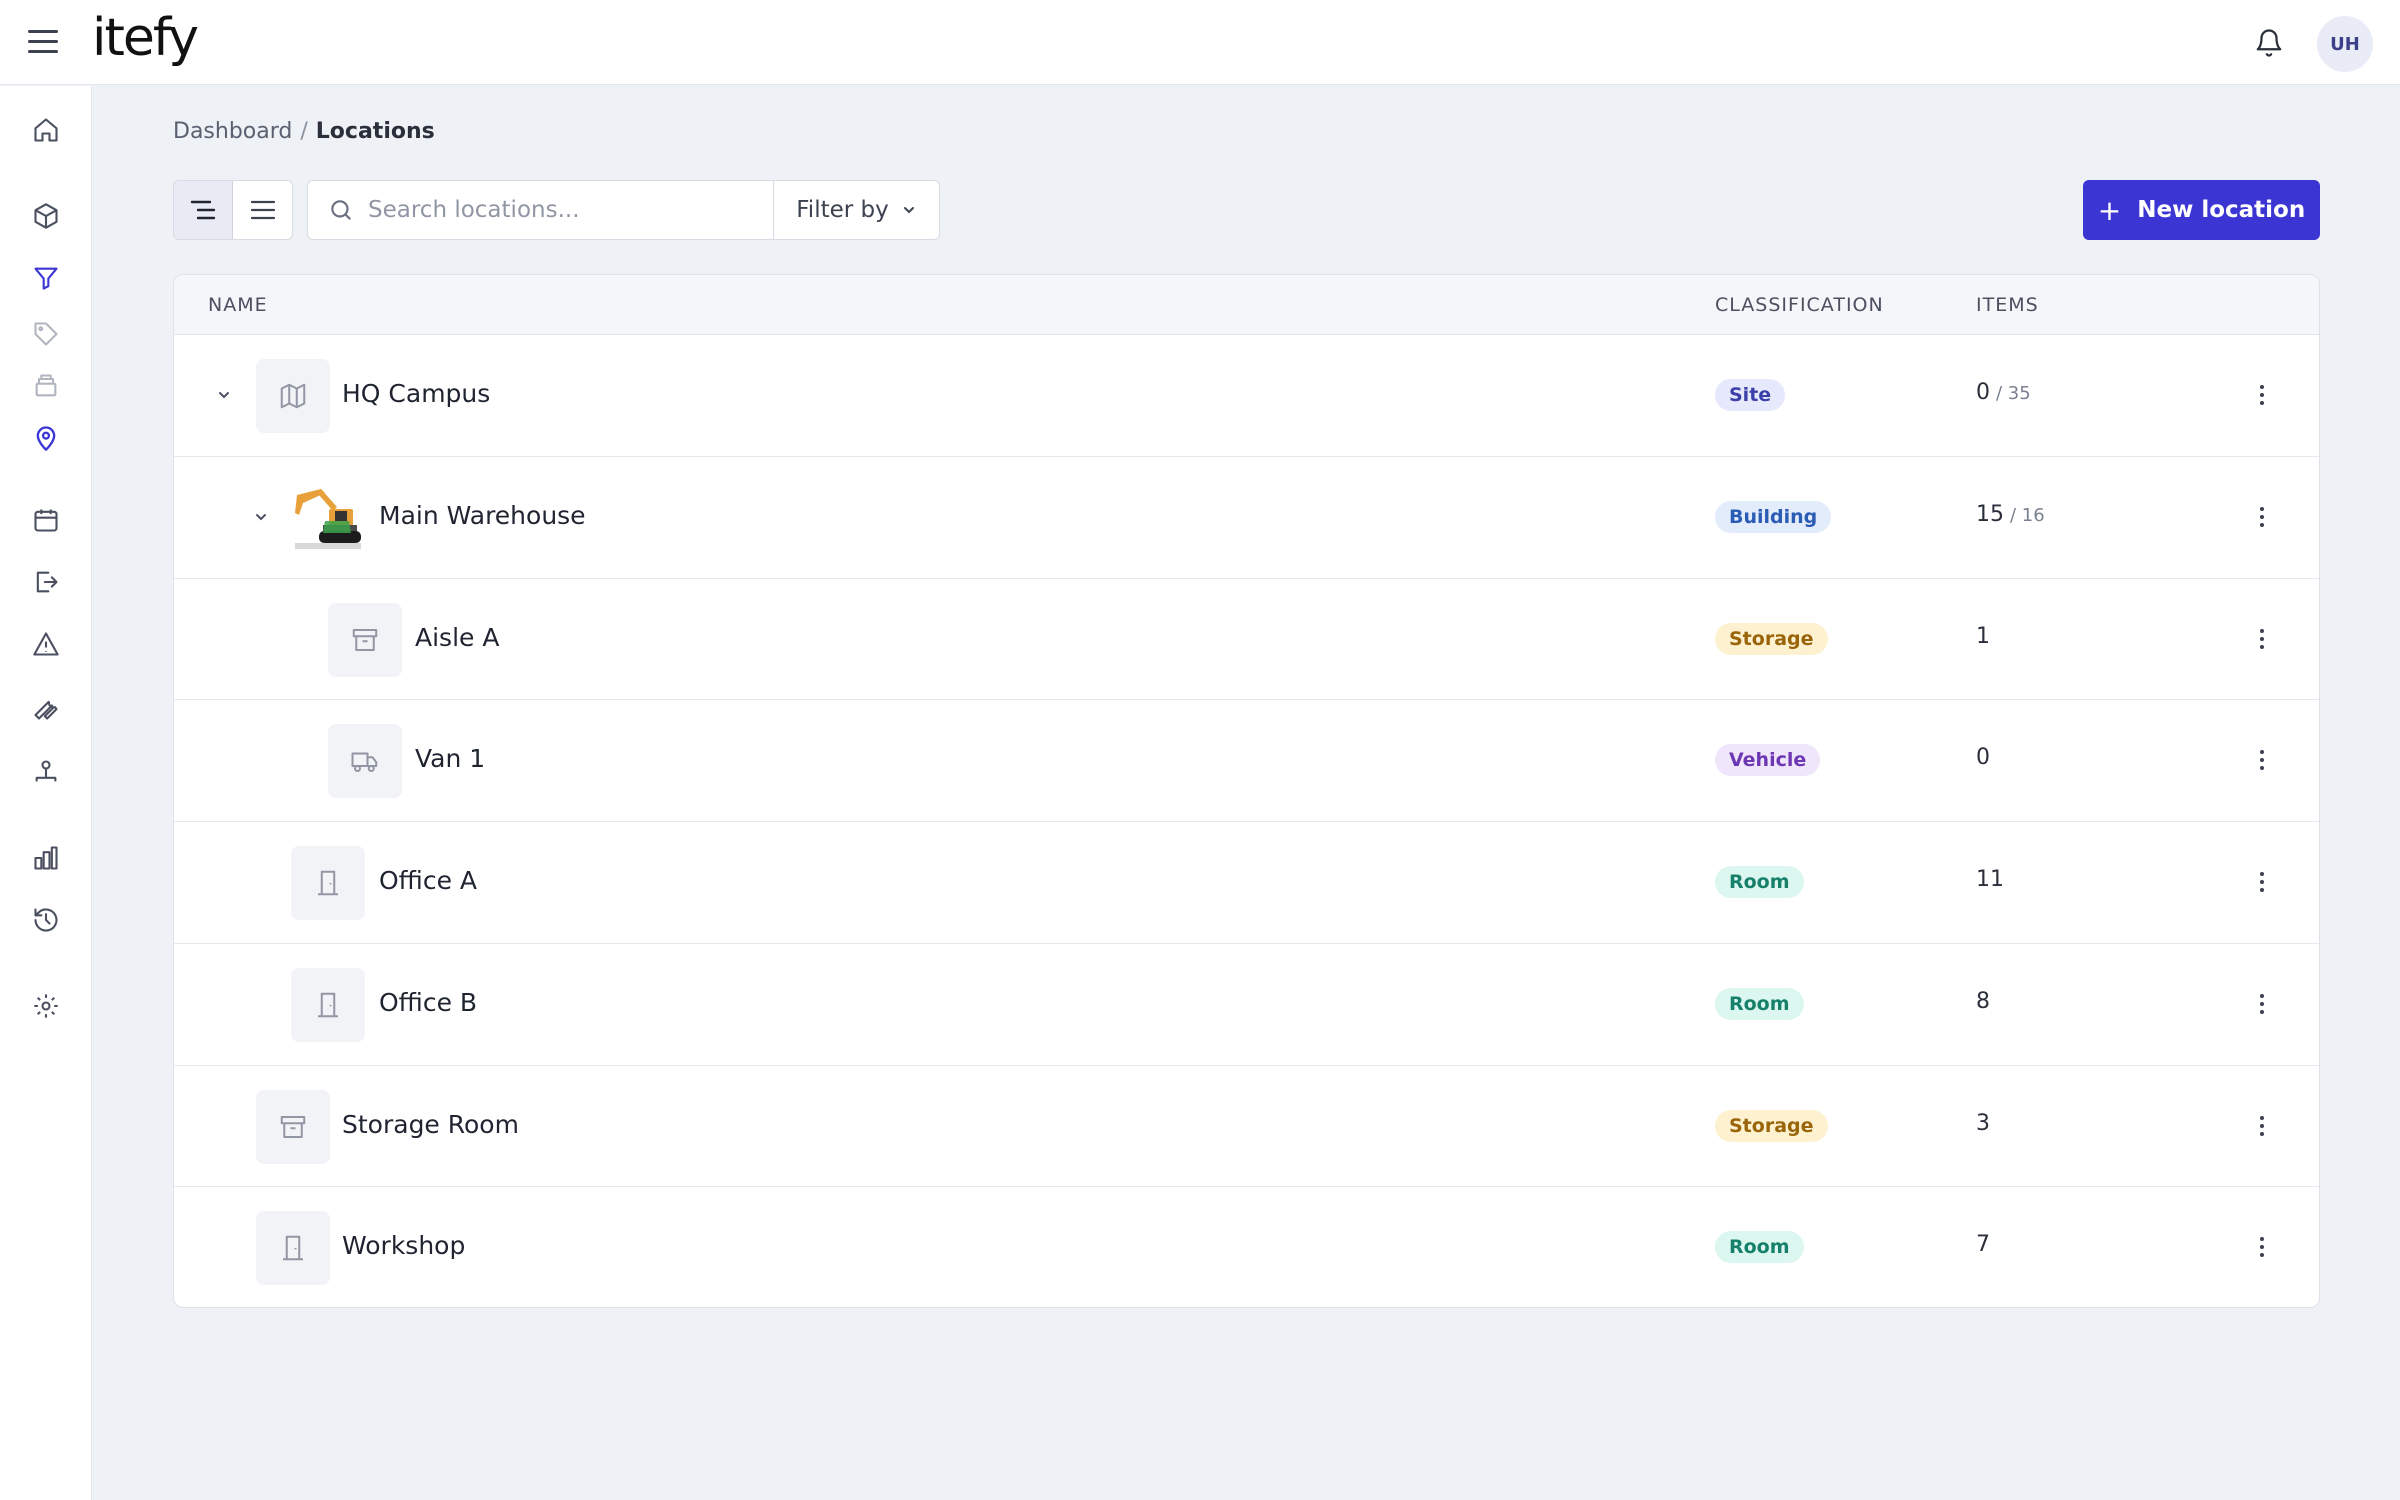  I want to click on filter-funnel-icon, so click(46, 278).